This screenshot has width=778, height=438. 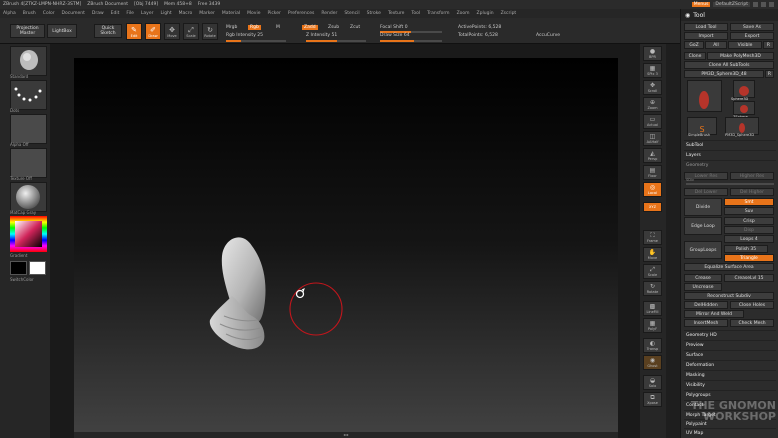 What do you see at coordinates (73, 13) in the screenshot?
I see `menu-document: Document` at bounding box center [73, 13].